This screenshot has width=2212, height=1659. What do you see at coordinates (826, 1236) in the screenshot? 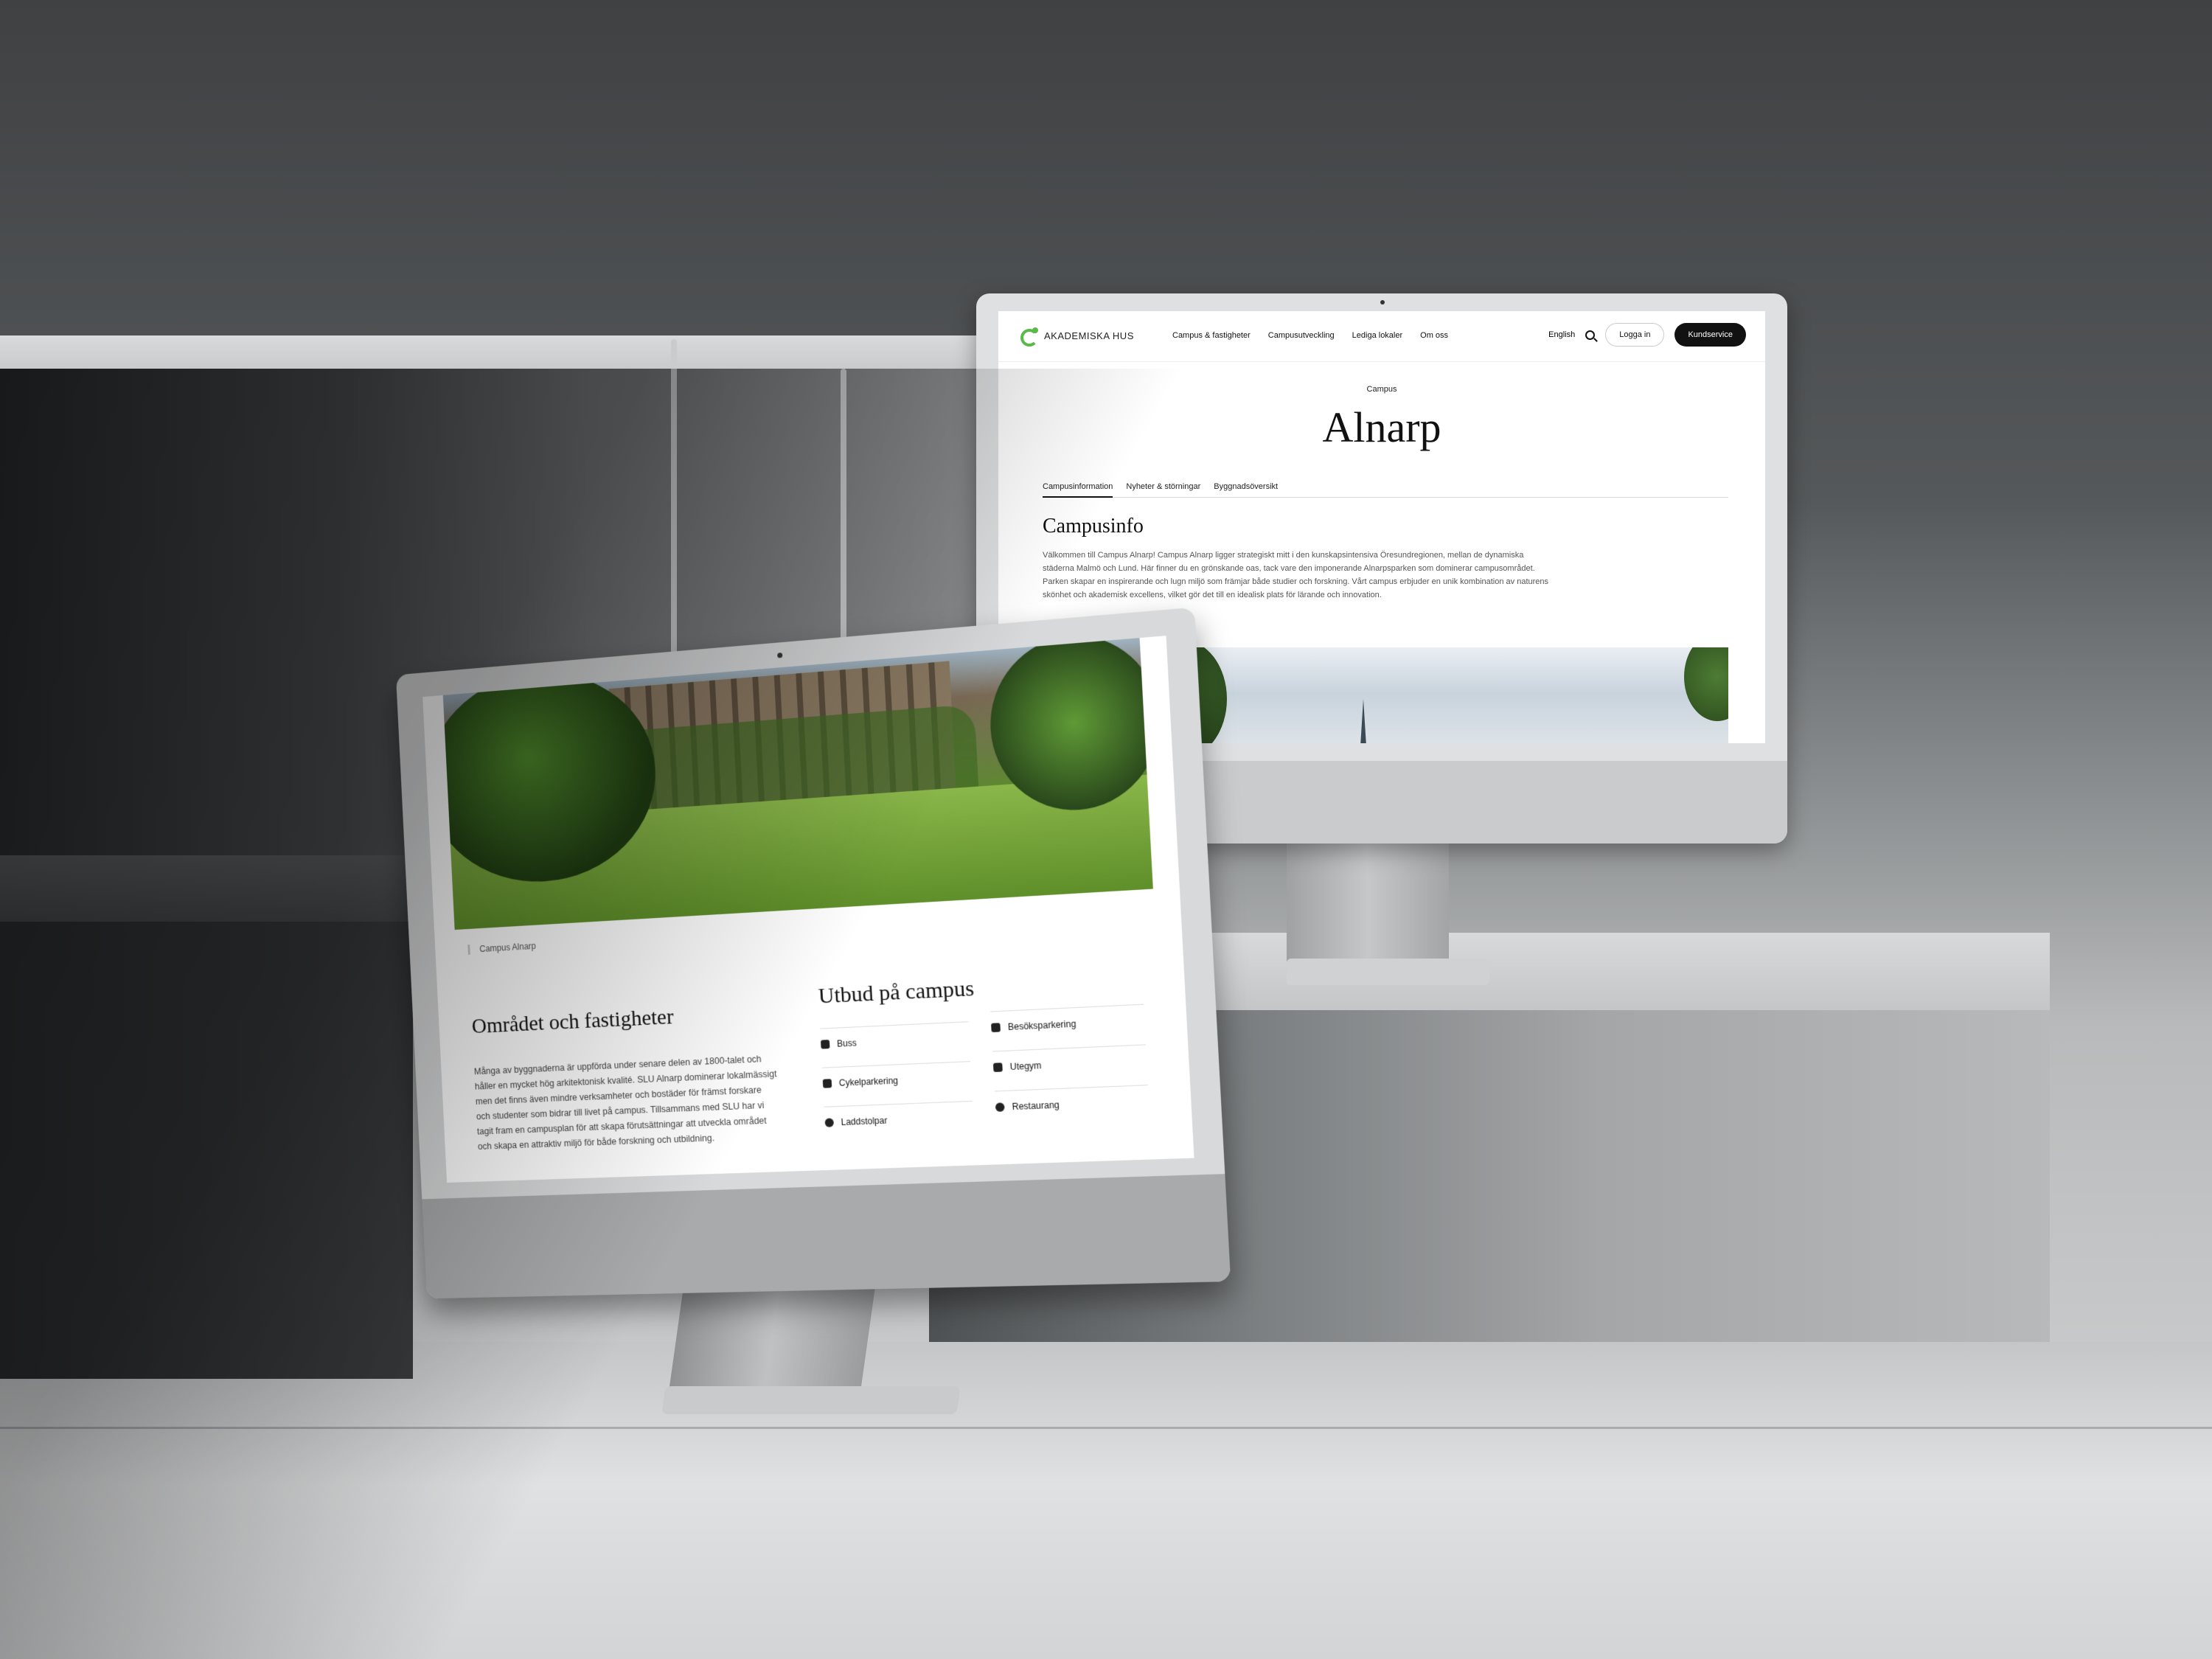
I see `monitor-chin` at bounding box center [826, 1236].